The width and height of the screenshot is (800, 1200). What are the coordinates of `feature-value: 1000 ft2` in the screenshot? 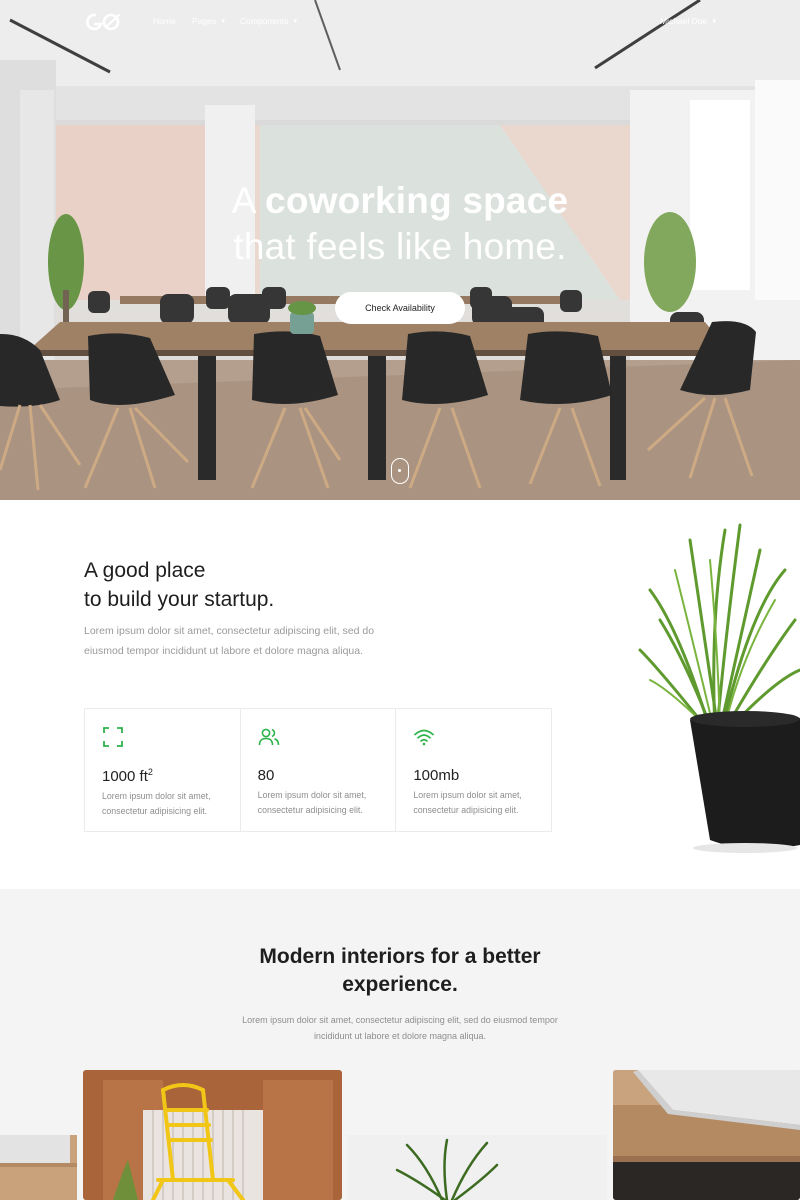 It's located at (171, 776).